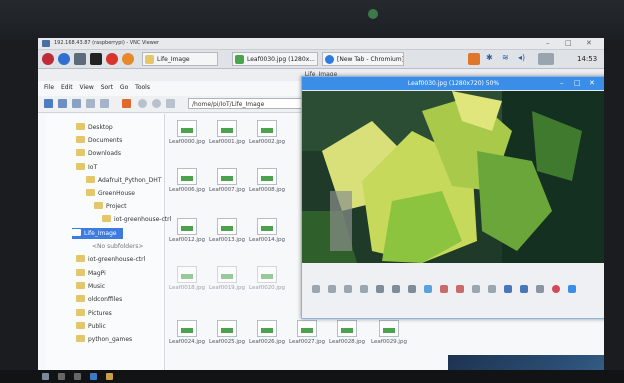  I want to click on tree-item-iot-greenhouse-ctrl: iot-greenhouse-ctrl, so click(136, 219).